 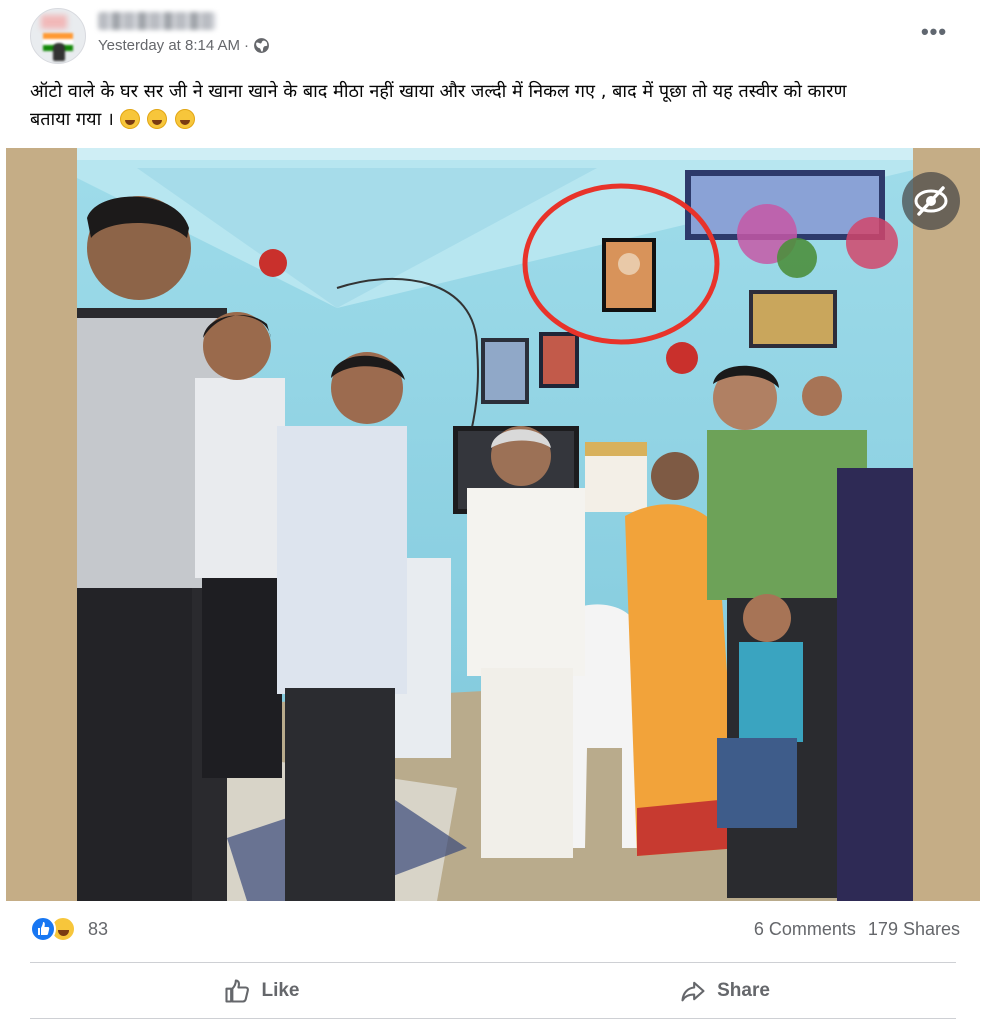 What do you see at coordinates (43, 929) in the screenshot?
I see `like-reaction-icon` at bounding box center [43, 929].